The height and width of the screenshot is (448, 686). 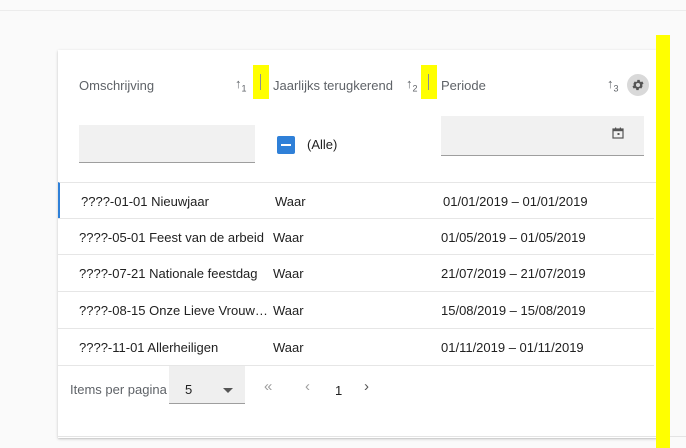 What do you see at coordinates (286, 145) in the screenshot?
I see `alle-checkbox` at bounding box center [286, 145].